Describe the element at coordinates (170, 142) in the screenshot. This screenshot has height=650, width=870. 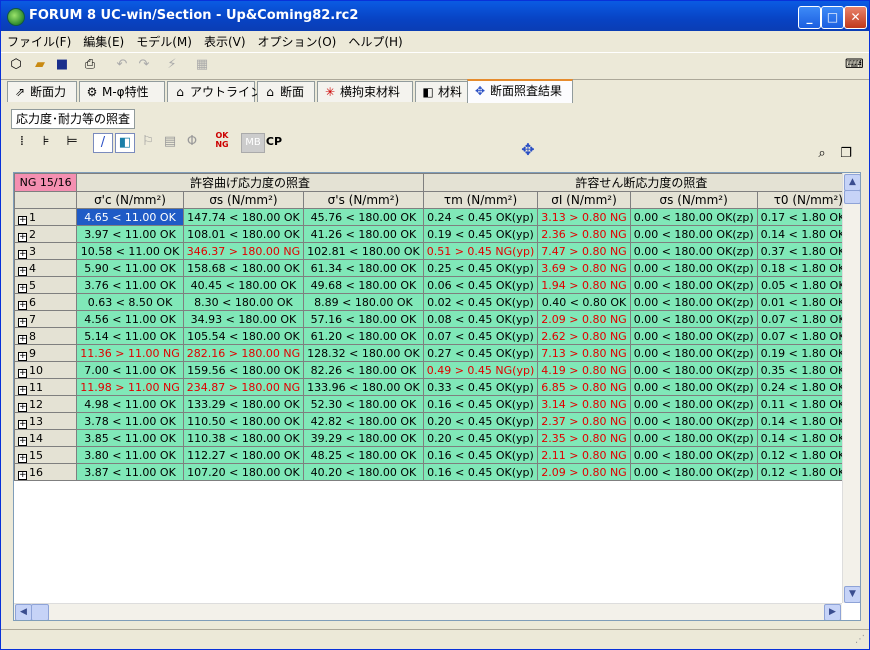
I see `graph-icon: ▤` at that location.